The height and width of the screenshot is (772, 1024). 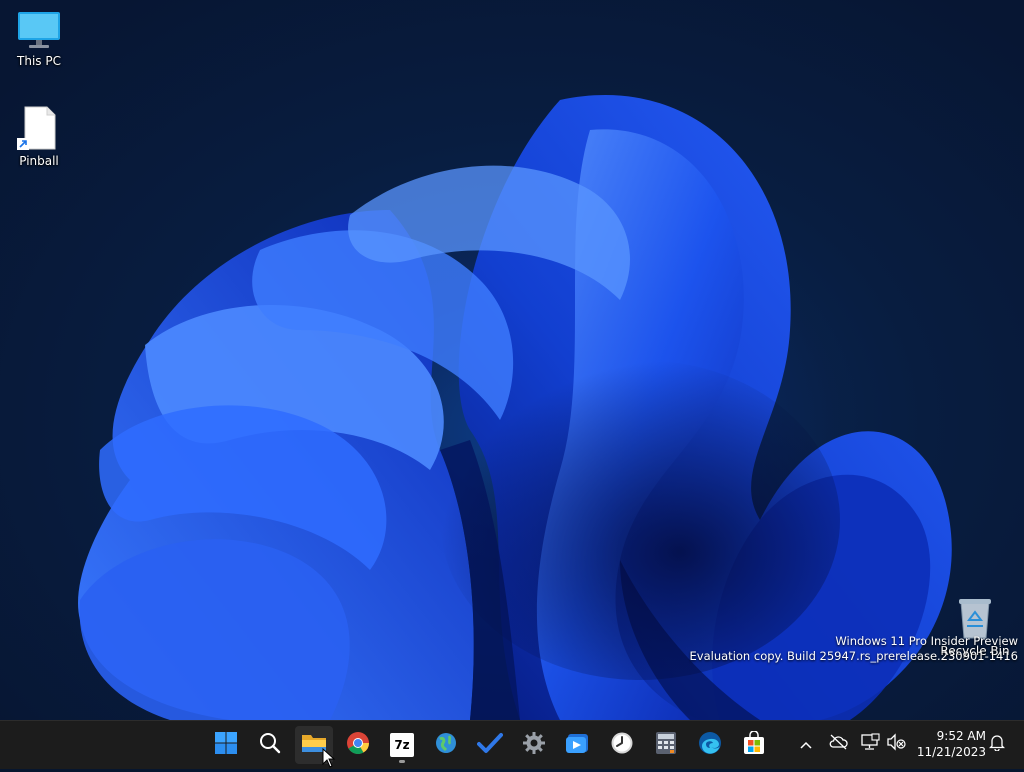 What do you see at coordinates (329, 759) in the screenshot?
I see `mouse-cursor-icon` at bounding box center [329, 759].